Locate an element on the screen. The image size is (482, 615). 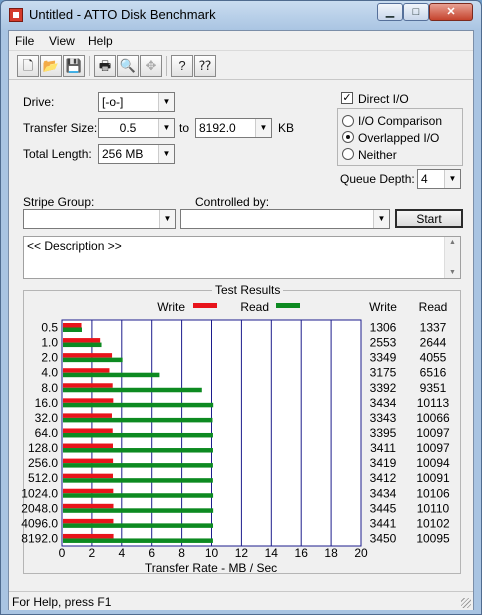
read-value: 4055 is located at coordinates (433, 358).